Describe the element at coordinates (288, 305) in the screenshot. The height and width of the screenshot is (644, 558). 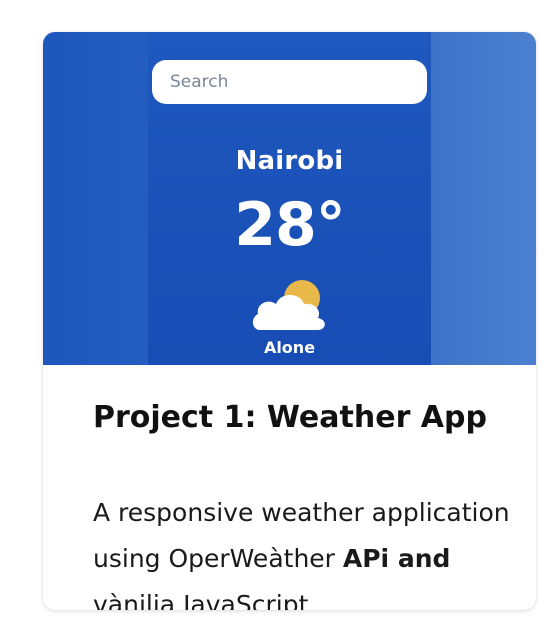
I see `partly-cloudy-icon` at that location.